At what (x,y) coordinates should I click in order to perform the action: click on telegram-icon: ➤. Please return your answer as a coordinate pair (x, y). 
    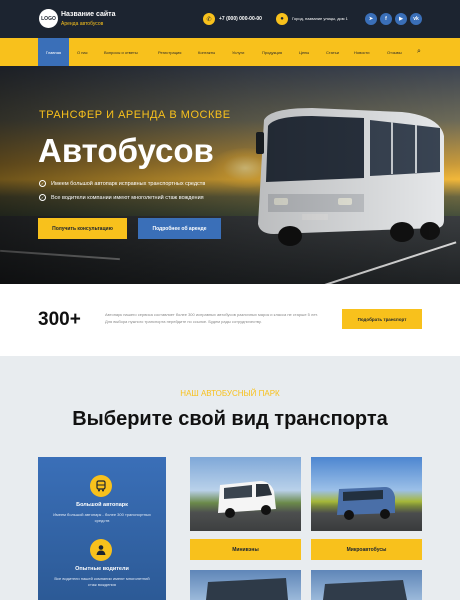
    Looking at the image, I should click on (371, 19).